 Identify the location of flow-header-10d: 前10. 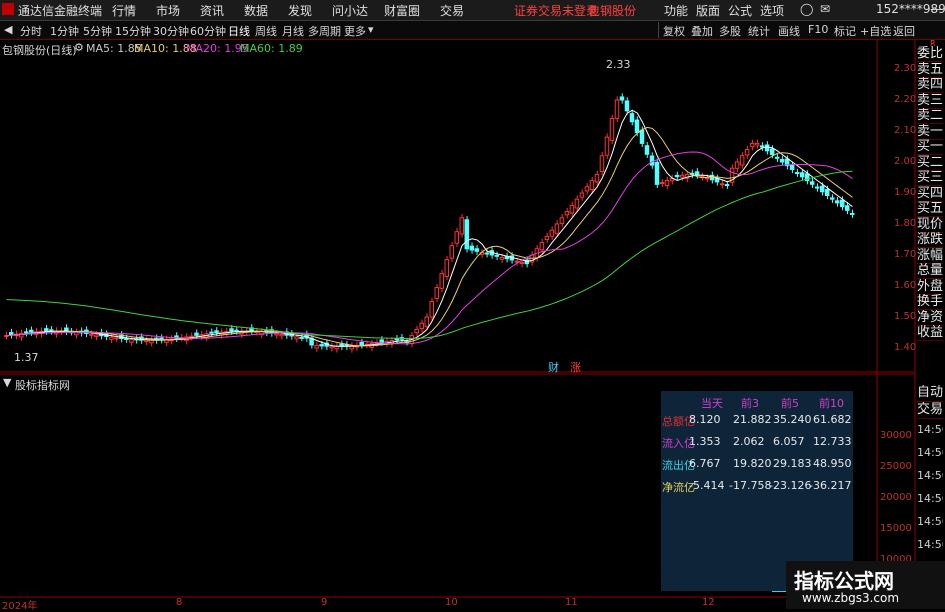
(831, 403).